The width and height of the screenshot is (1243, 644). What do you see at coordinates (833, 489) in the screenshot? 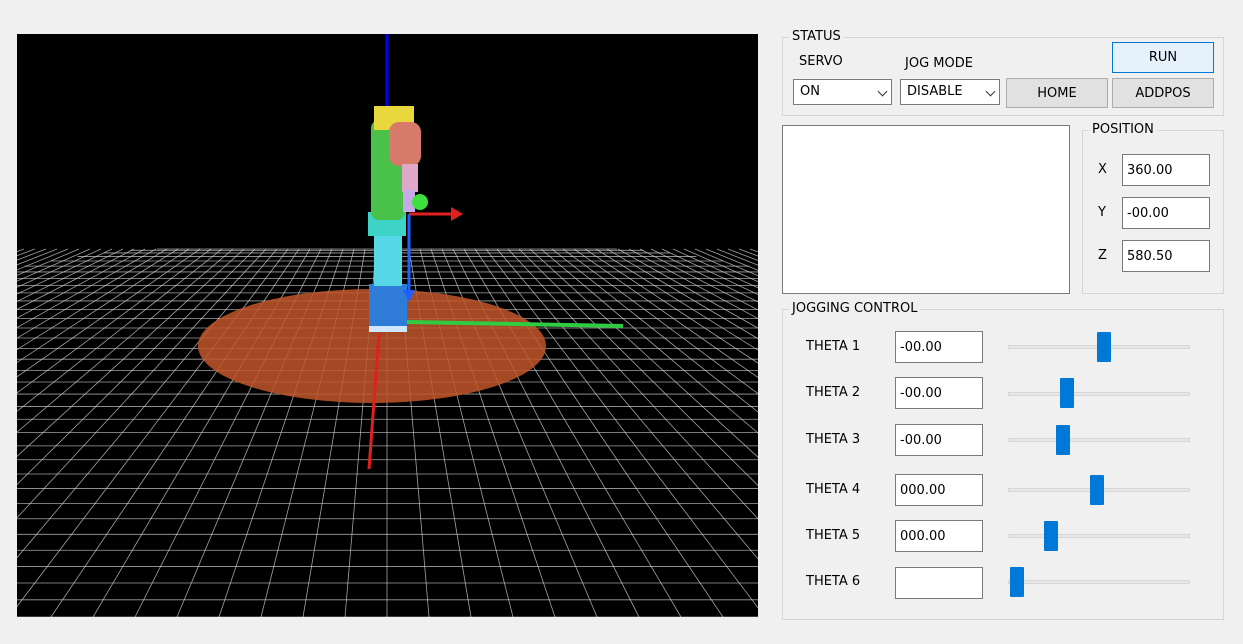
I see `theta-4-label: THETA 4` at bounding box center [833, 489].